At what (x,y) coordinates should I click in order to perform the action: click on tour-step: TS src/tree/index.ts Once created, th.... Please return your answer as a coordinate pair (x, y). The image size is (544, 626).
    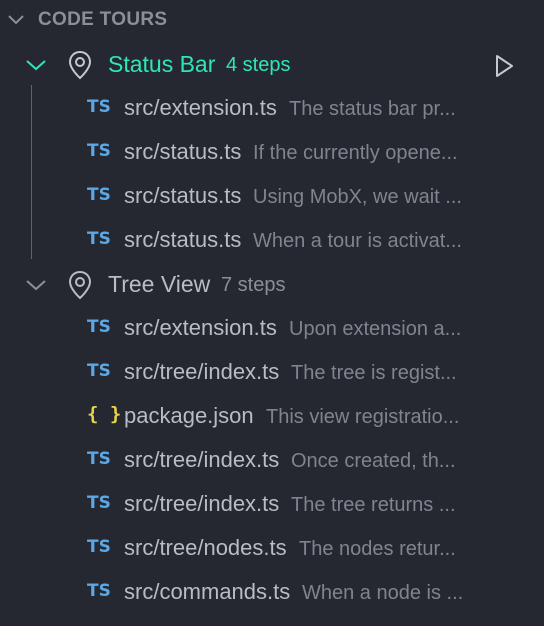
    Looking at the image, I should click on (272, 461).